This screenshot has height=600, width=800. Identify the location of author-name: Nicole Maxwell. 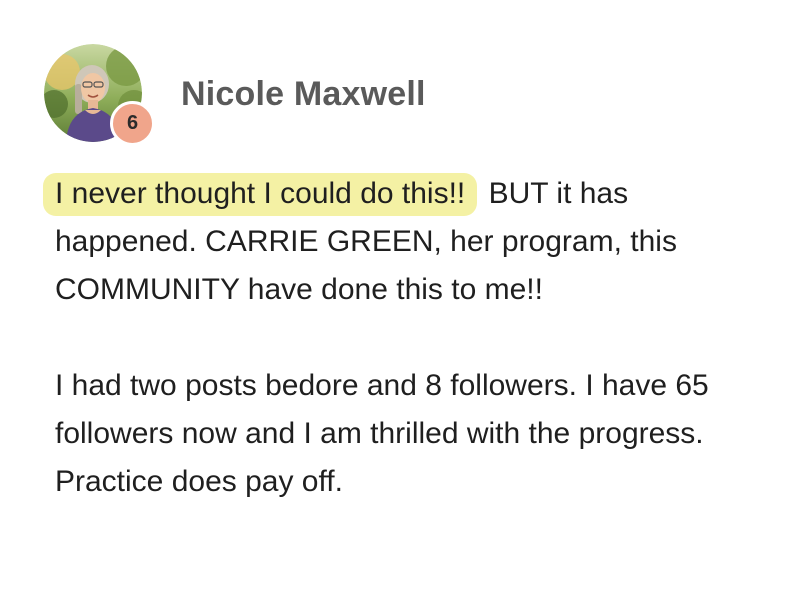
(303, 94).